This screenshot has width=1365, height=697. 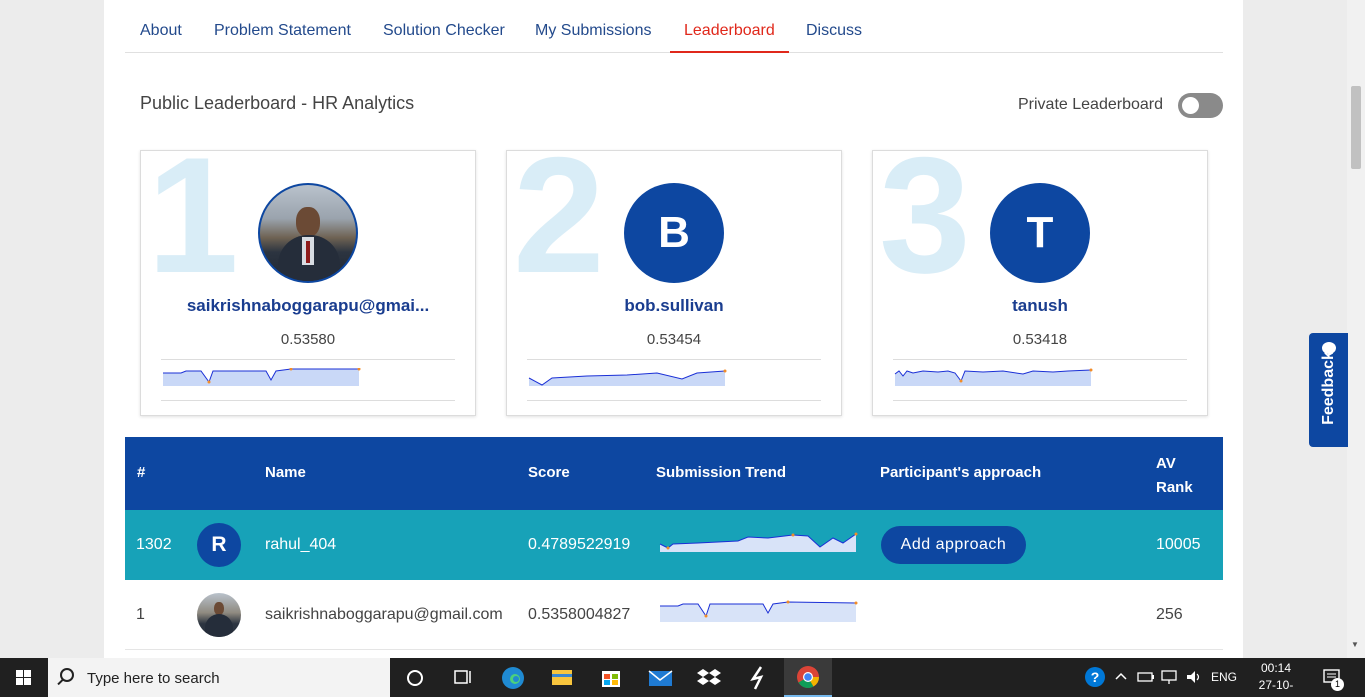 What do you see at coordinates (579, 544) in the screenshot?
I see `row-score: 0.4789522919` at bounding box center [579, 544].